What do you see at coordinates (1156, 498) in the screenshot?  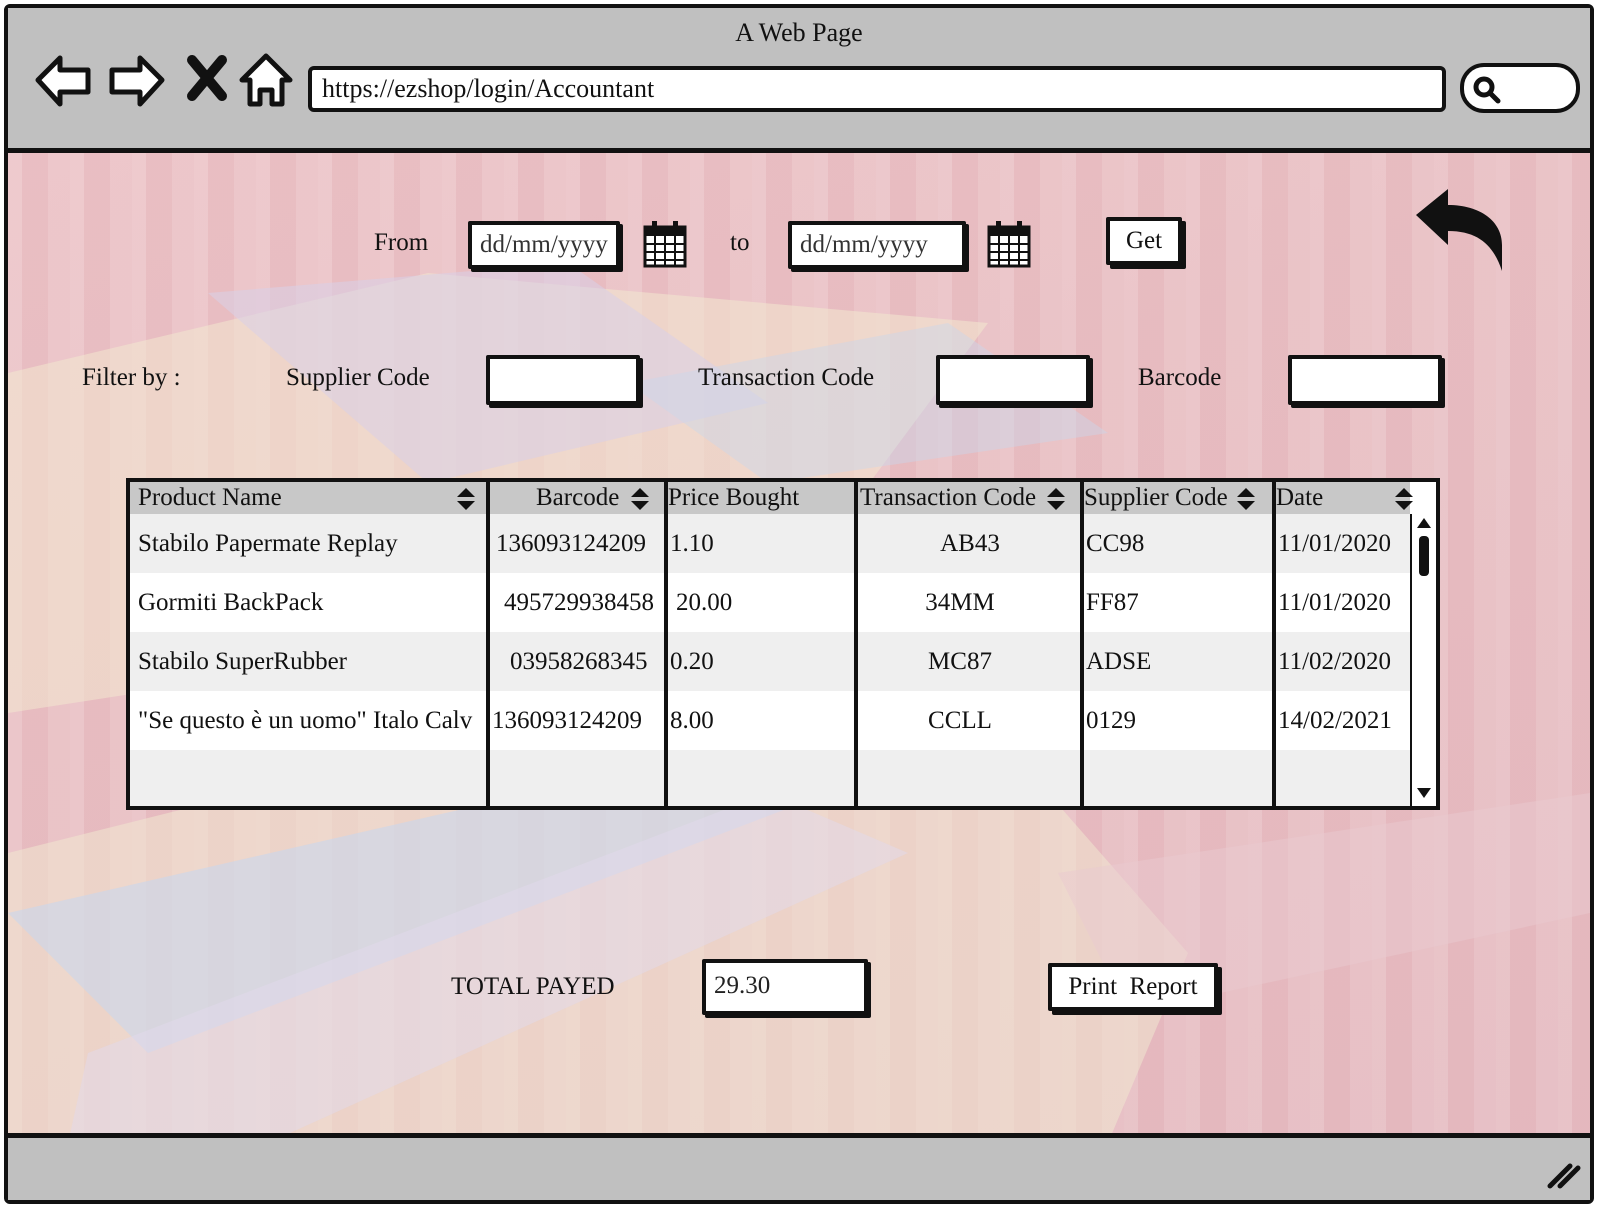 I see `column-header-supplier-code: Supplier Code` at bounding box center [1156, 498].